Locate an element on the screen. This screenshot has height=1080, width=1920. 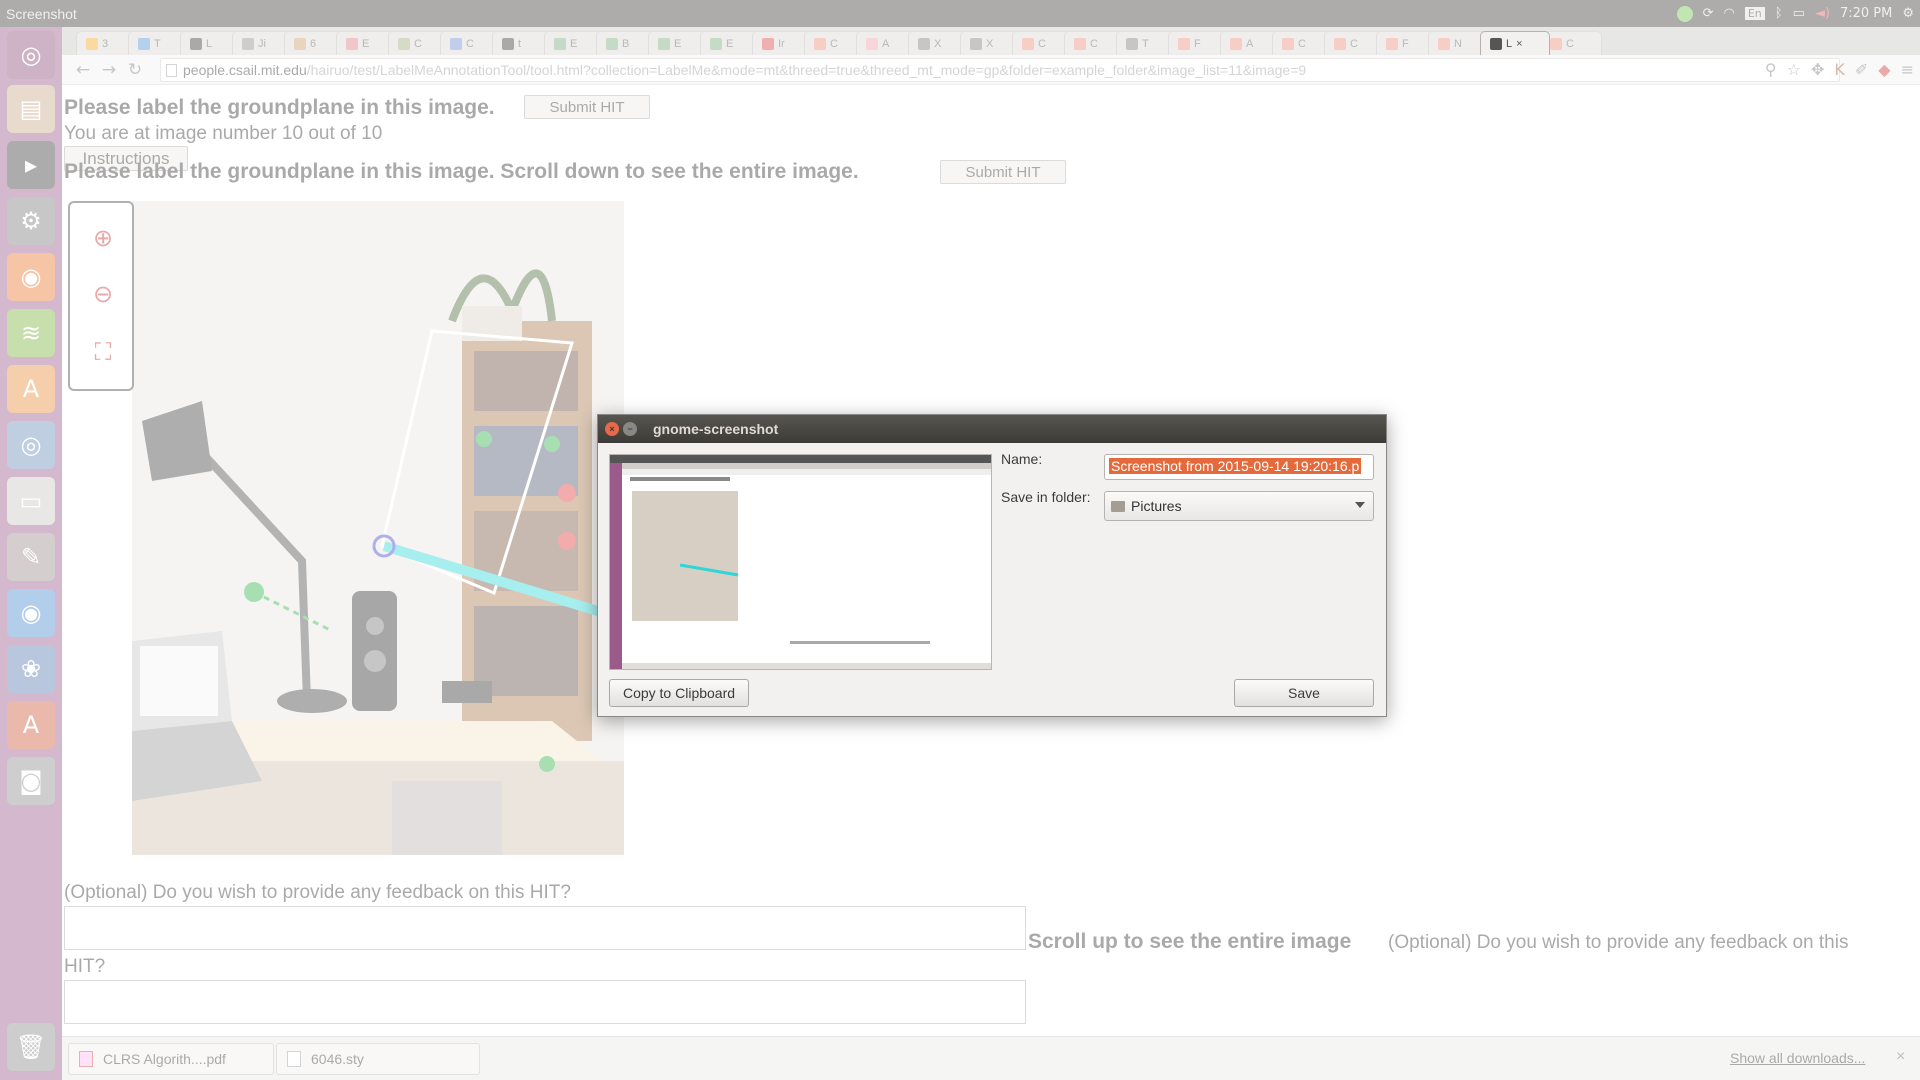
firefox-icon: ◉ is located at coordinates (31, 277).